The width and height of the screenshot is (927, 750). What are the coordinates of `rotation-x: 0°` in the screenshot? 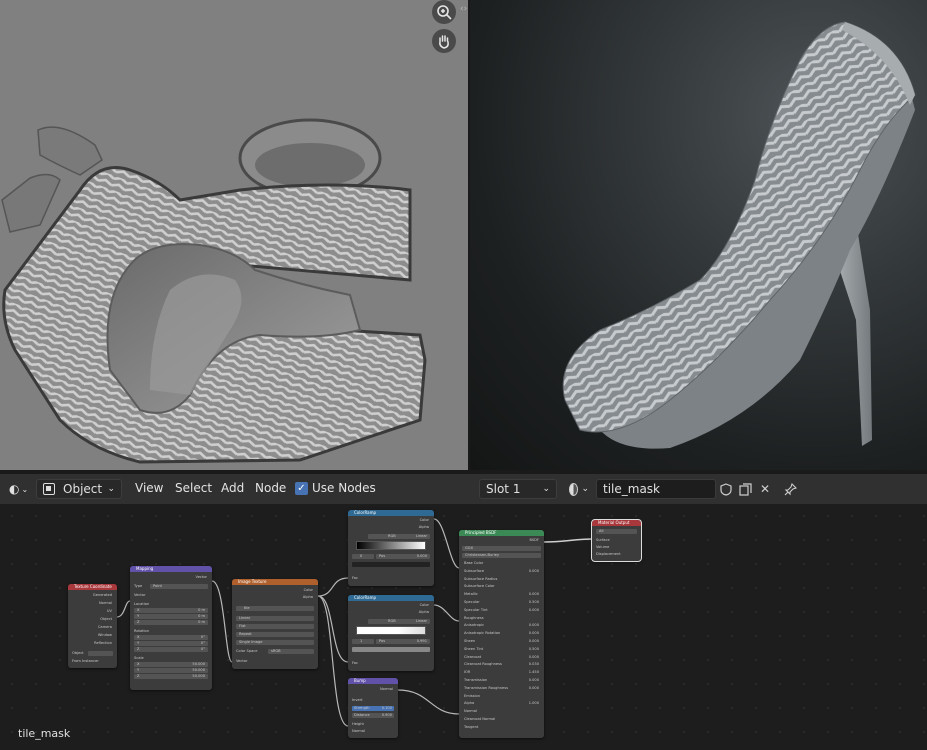 It's located at (203, 637).